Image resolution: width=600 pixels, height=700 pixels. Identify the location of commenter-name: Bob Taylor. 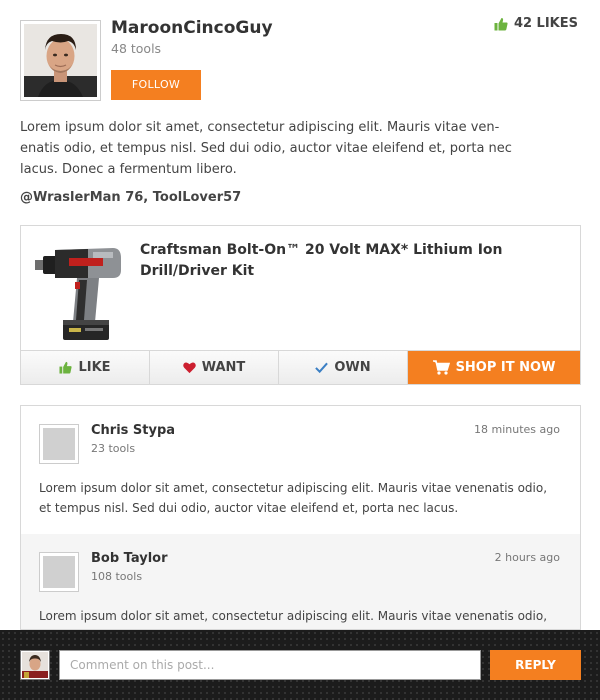
(129, 558).